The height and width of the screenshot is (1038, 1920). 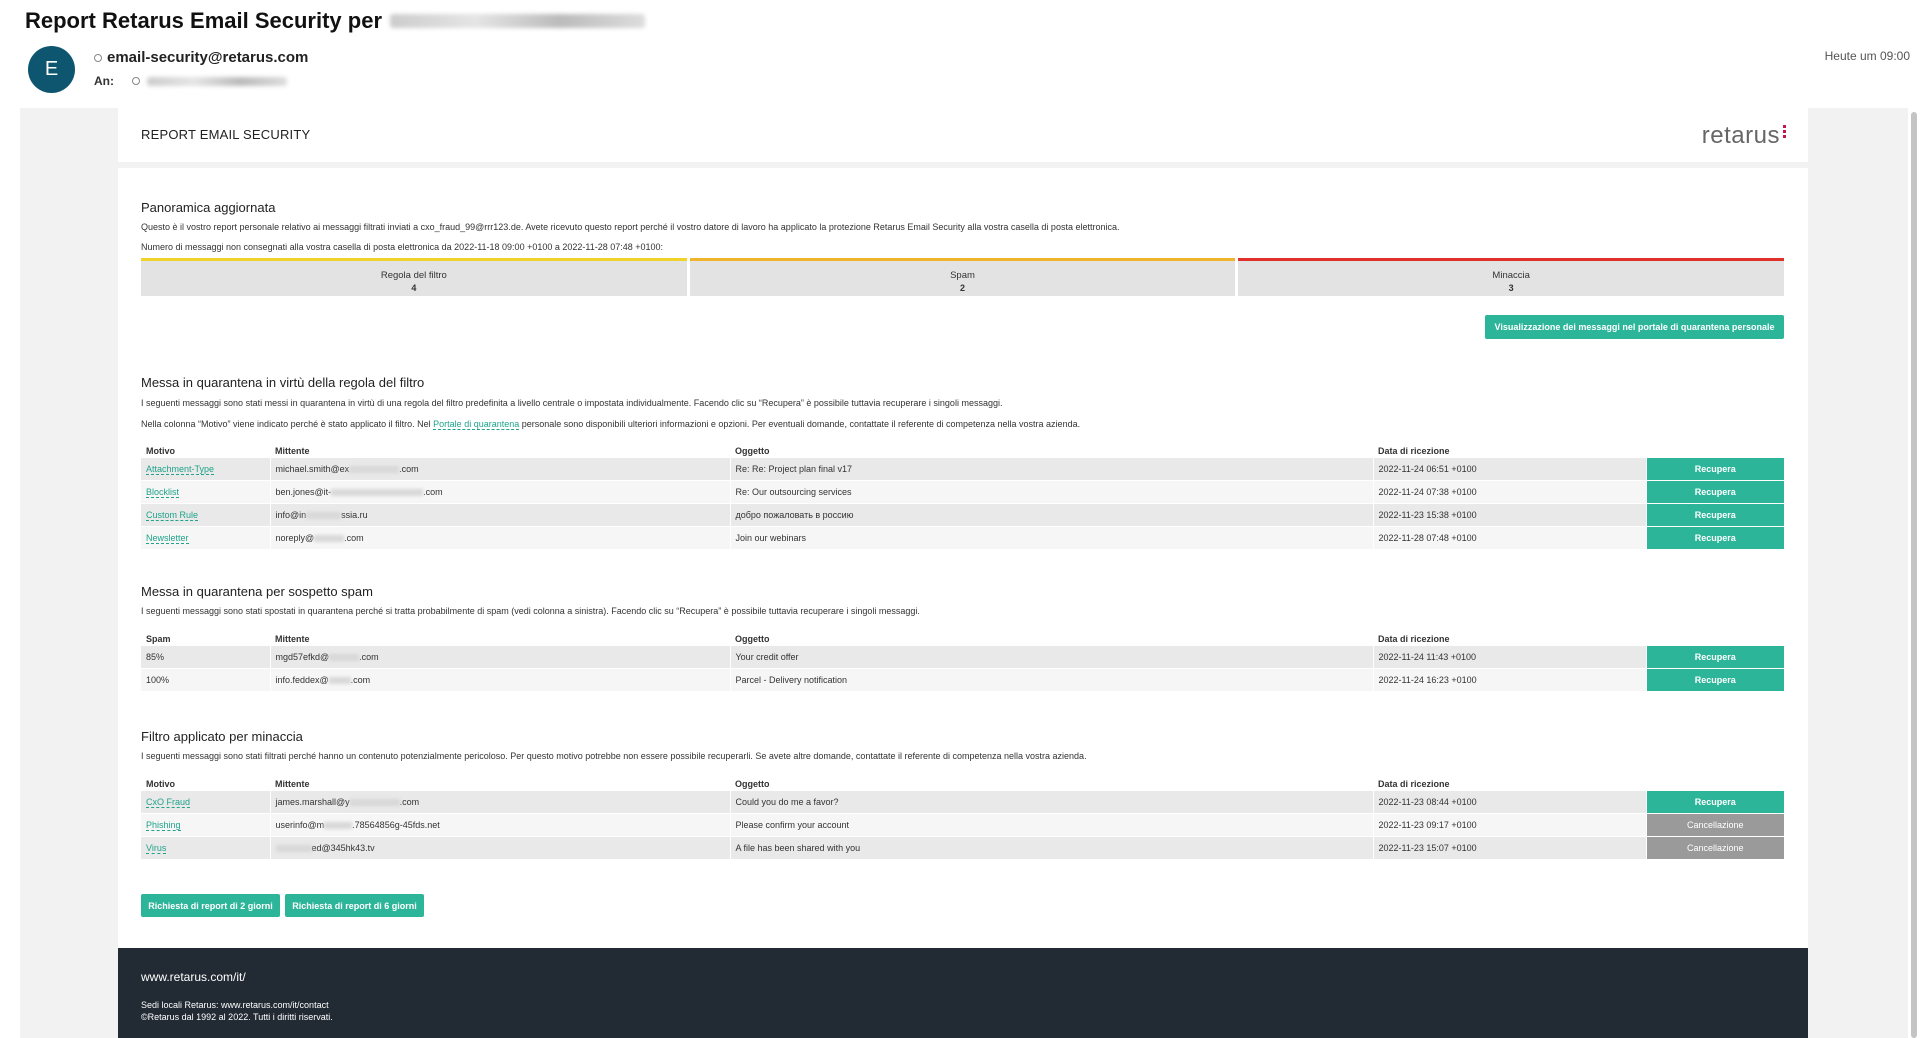 I want to click on reason-cell: Newsletter, so click(x=205, y=538).